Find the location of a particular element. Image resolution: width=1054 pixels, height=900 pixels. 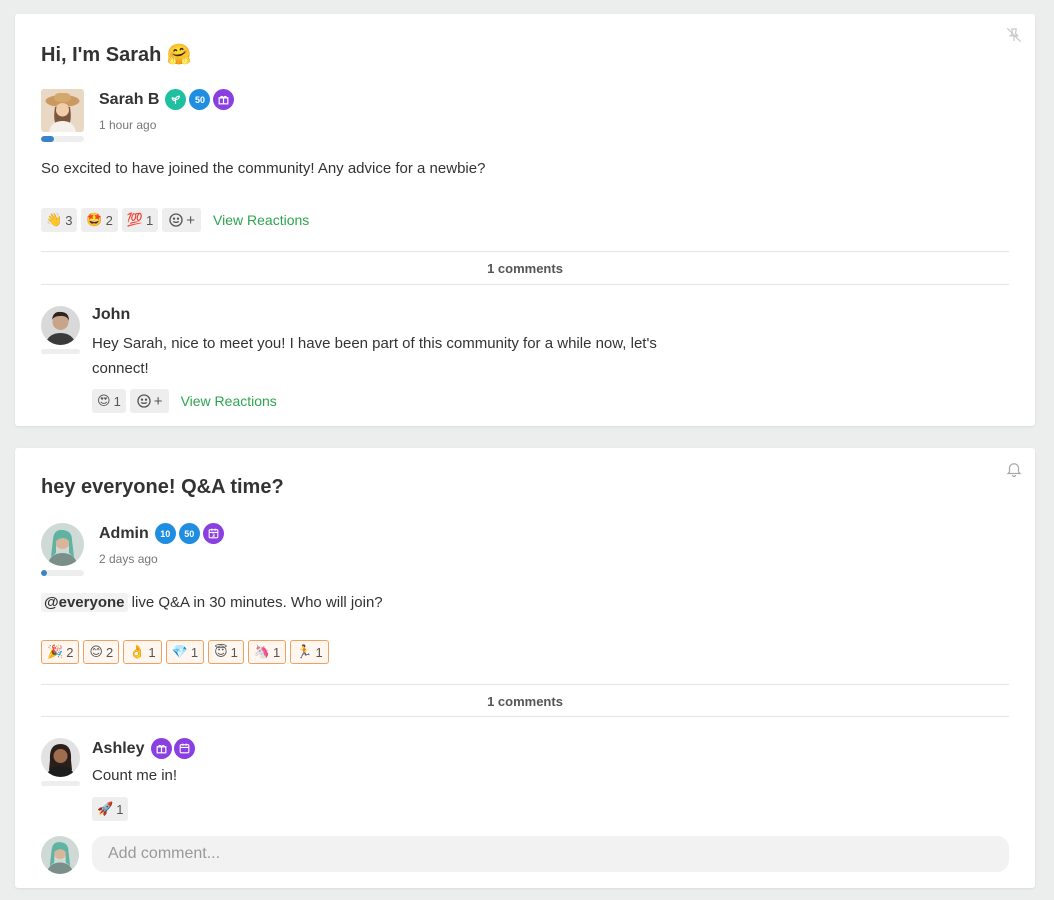

commenter-name: John is located at coordinates (111, 315).